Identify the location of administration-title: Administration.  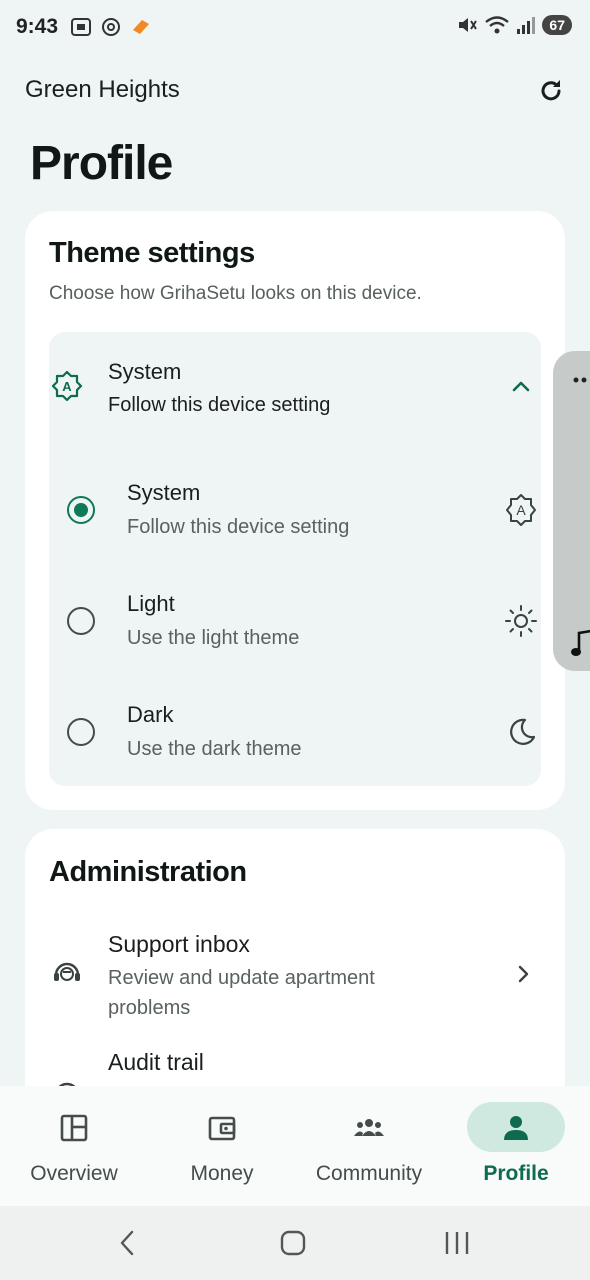
(148, 872).